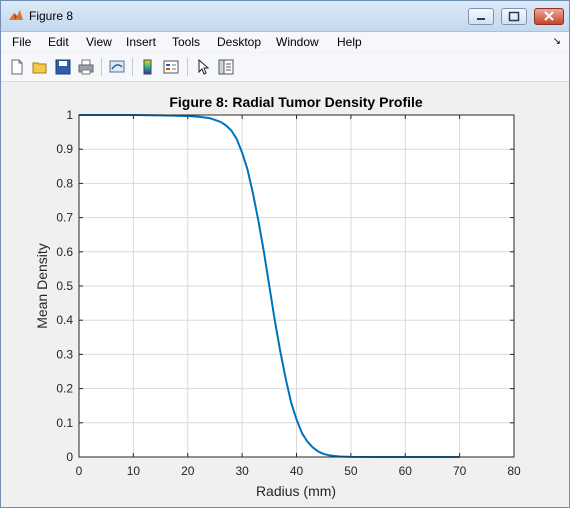  What do you see at coordinates (134, 471) in the screenshot?
I see `x-tick-label: 10` at bounding box center [134, 471].